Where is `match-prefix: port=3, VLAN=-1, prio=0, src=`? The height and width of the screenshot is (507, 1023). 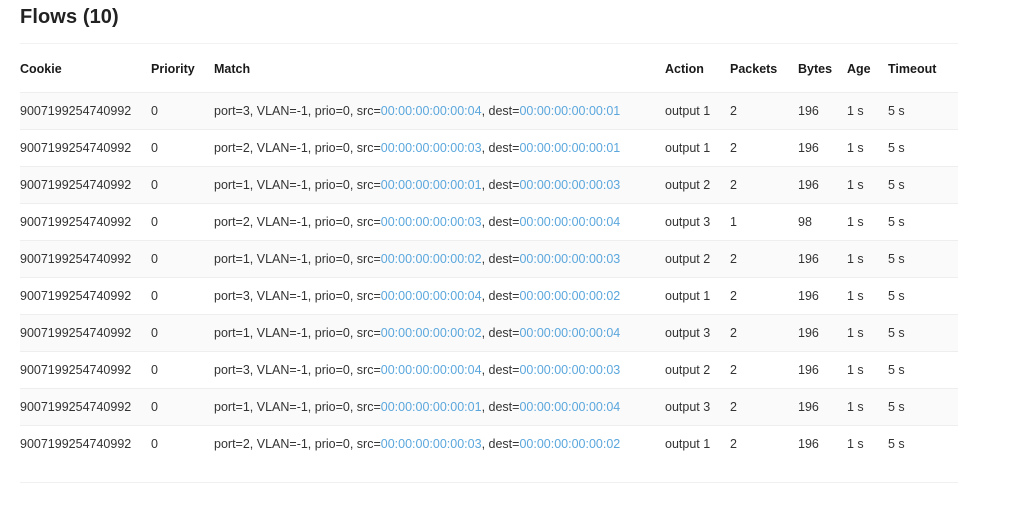
match-prefix: port=3, VLAN=-1, prio=0, src= is located at coordinates (297, 296).